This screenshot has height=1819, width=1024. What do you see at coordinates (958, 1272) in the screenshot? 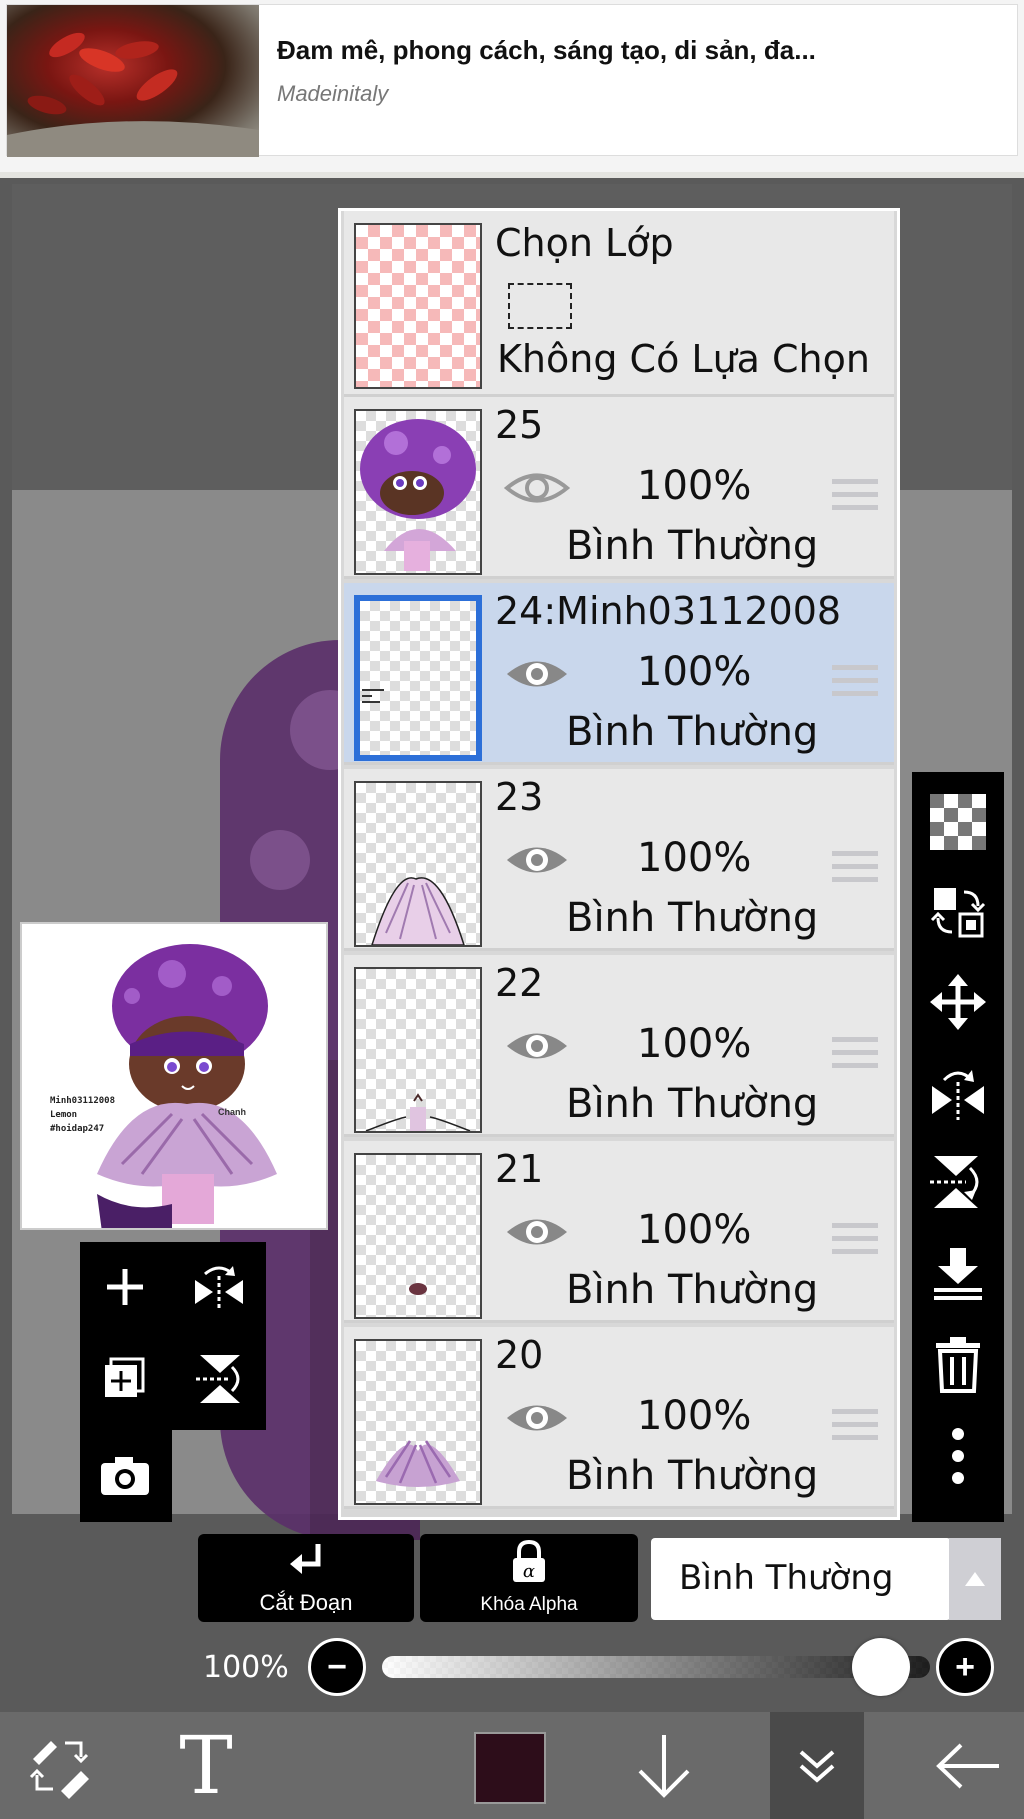
I see `merge-down-button` at bounding box center [958, 1272].